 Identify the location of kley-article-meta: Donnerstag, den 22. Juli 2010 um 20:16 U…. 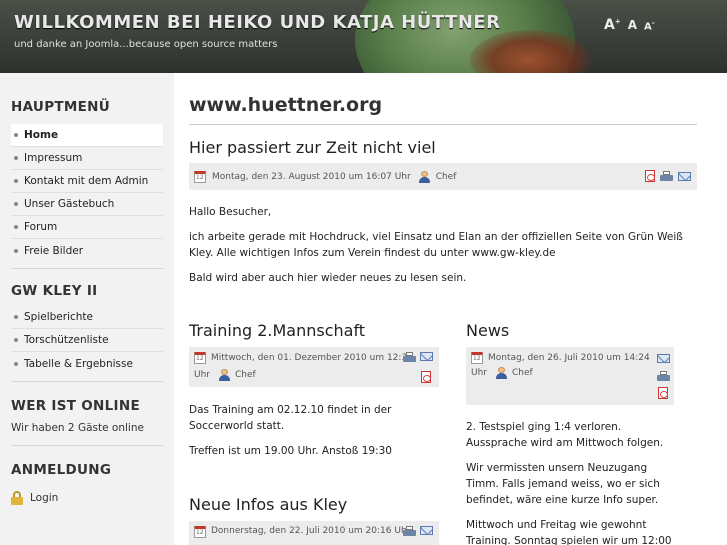
(314, 533).